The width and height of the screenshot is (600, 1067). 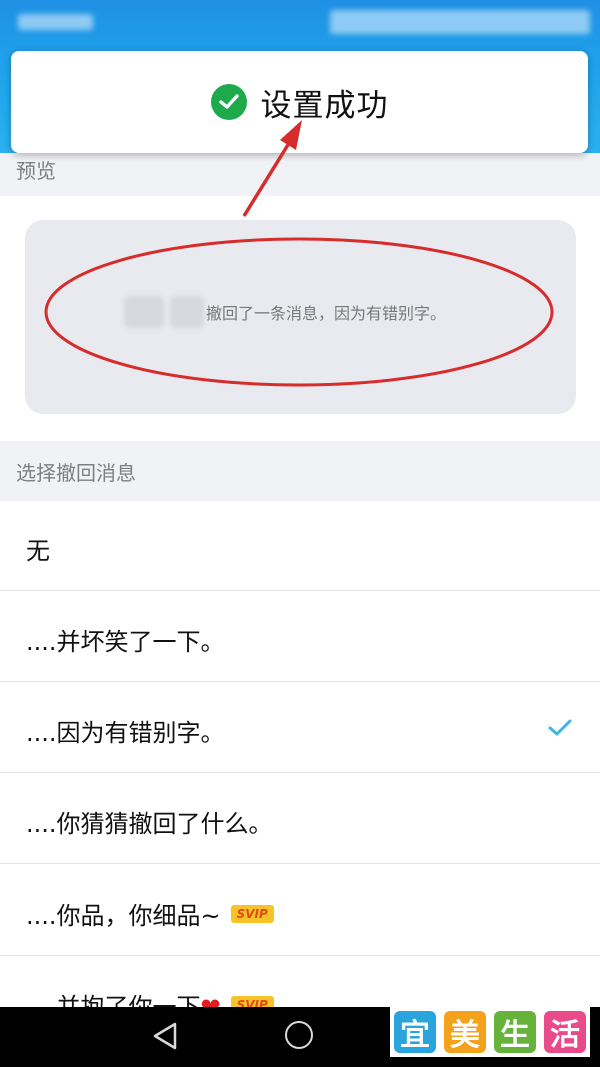 What do you see at coordinates (165, 1036) in the screenshot?
I see `back-icon` at bounding box center [165, 1036].